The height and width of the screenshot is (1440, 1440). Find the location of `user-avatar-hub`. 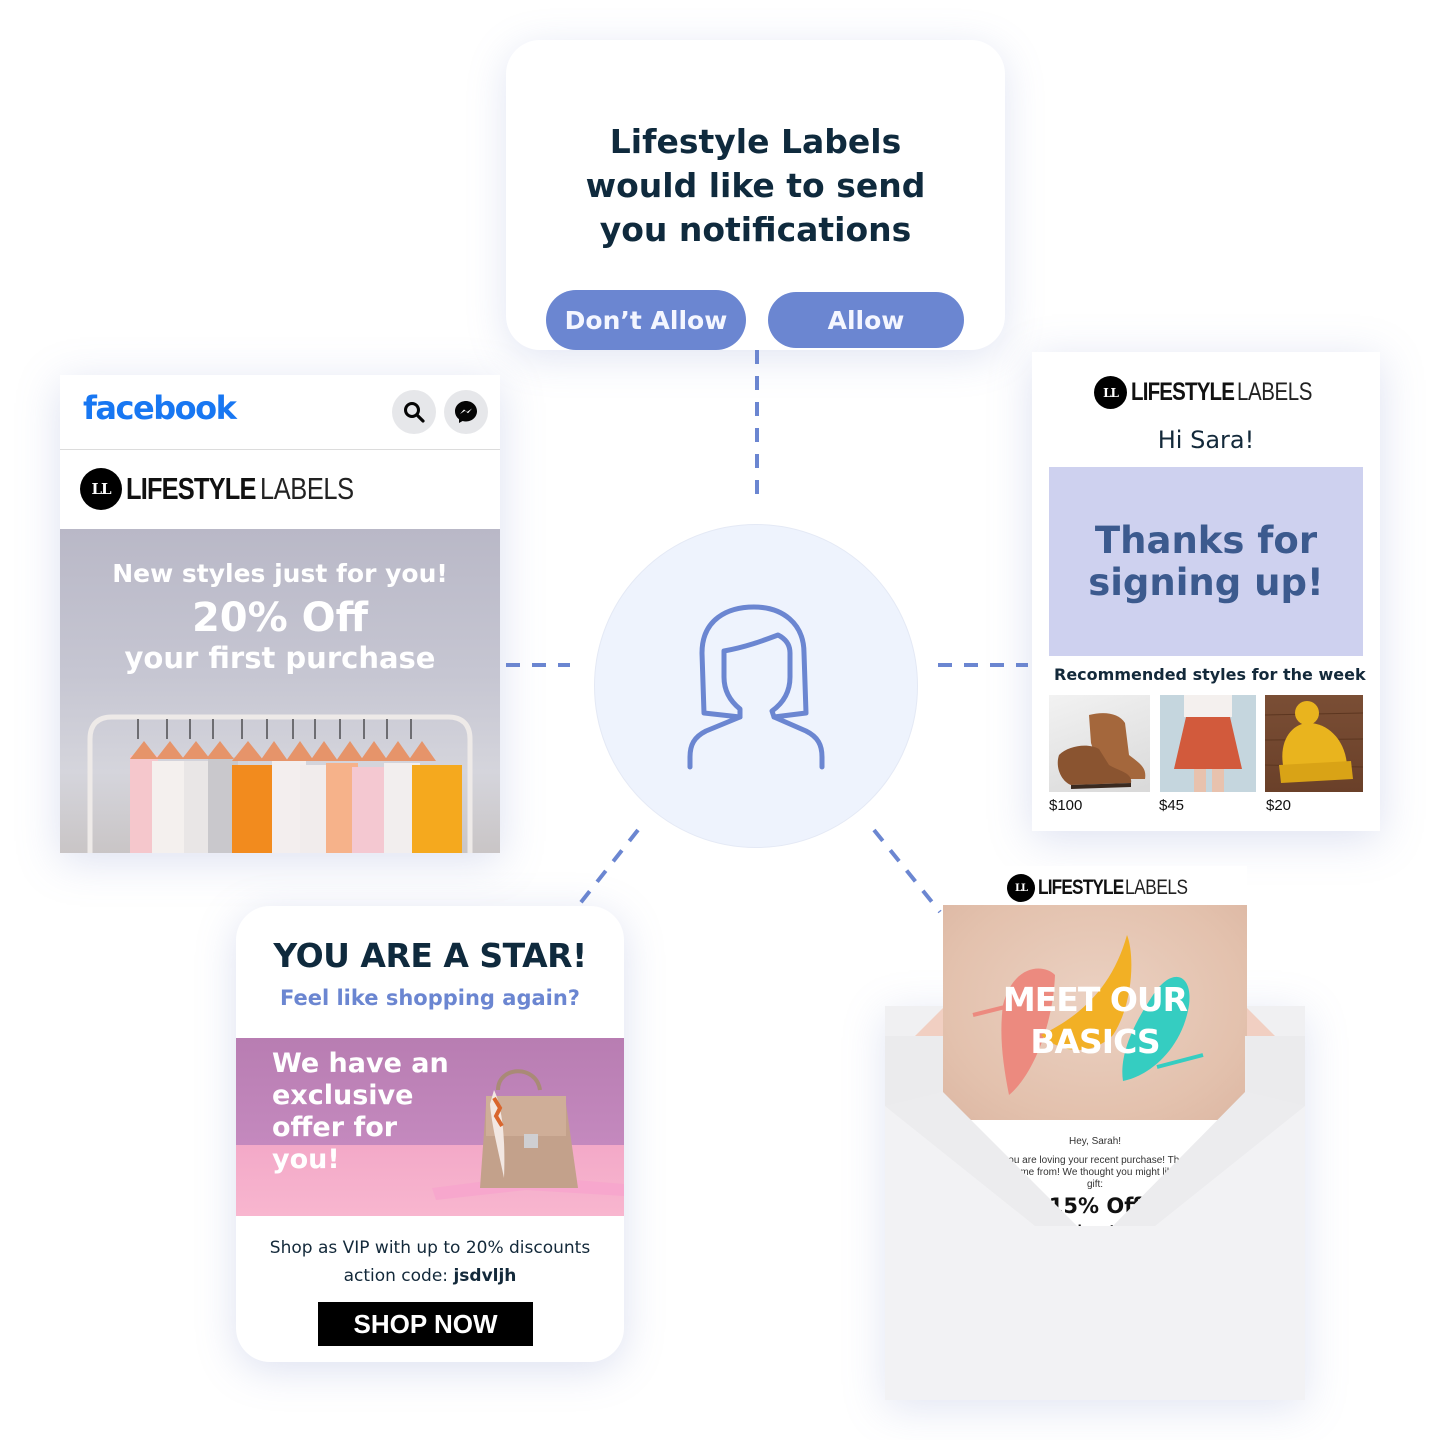

user-avatar-hub is located at coordinates (756, 686).